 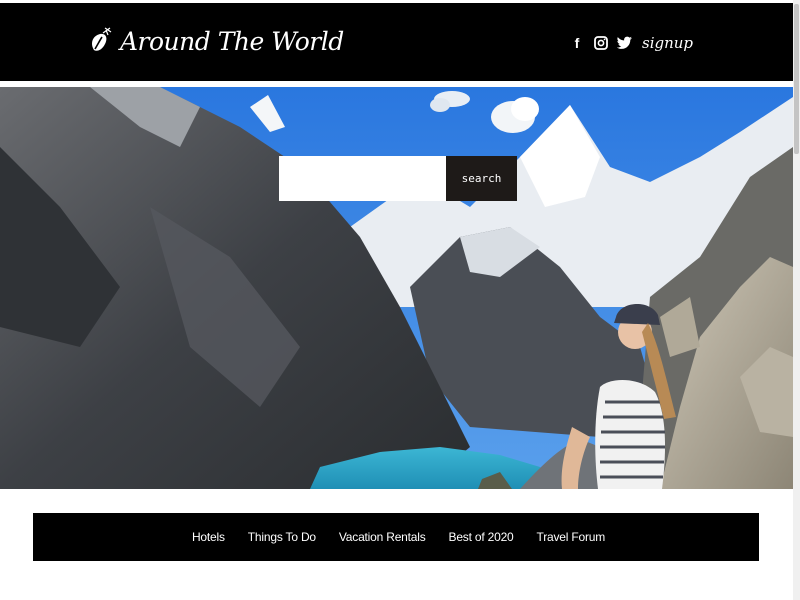 I want to click on signup-link: signup, so click(x=667, y=43).